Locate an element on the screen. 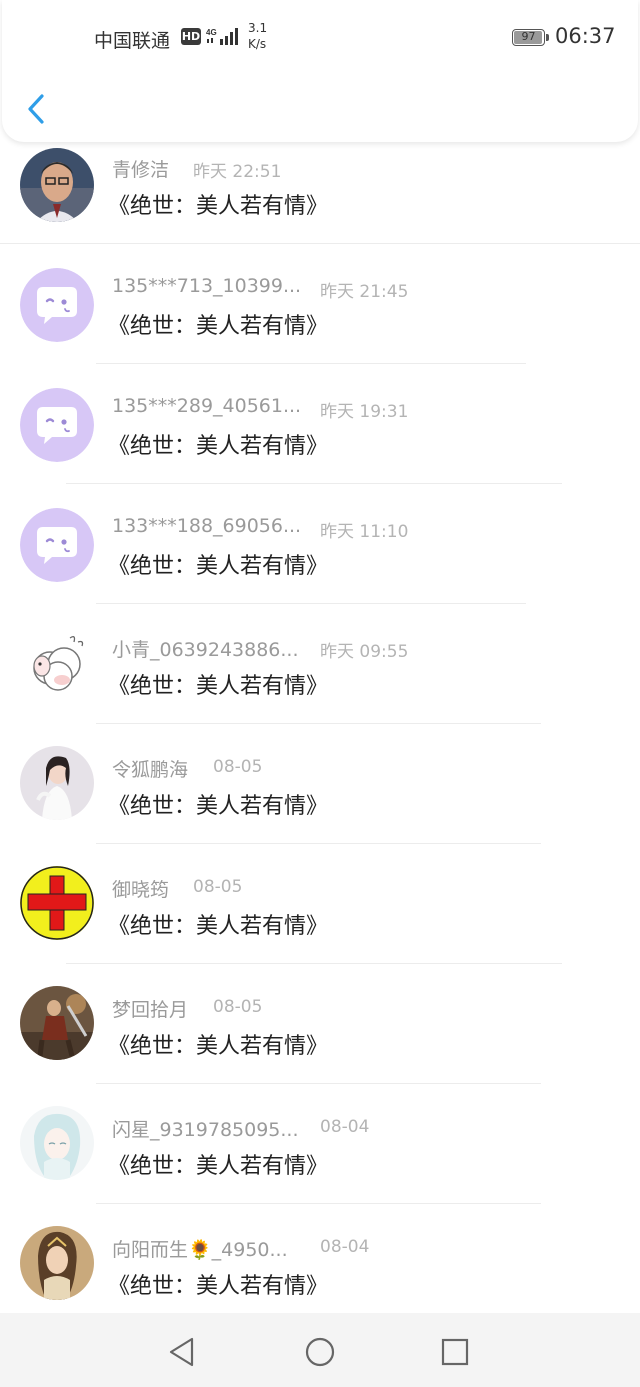 The image size is (640, 1387). nav-home-button is located at coordinates (320, 1352).